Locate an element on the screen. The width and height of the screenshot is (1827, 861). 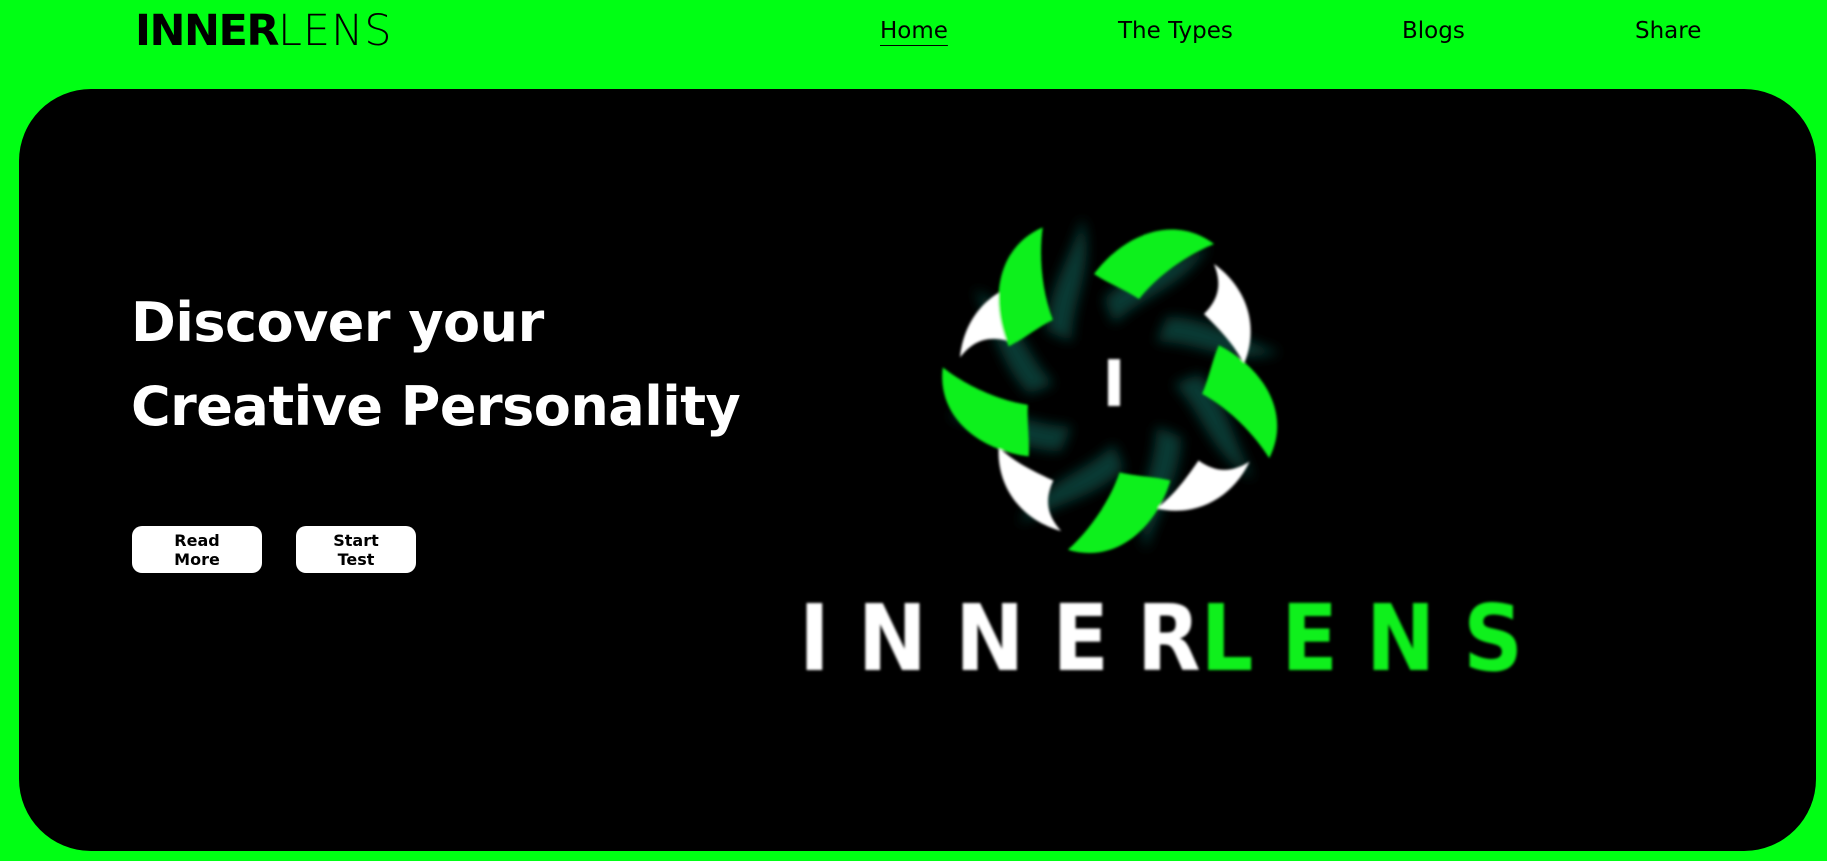
hero-headline-line2: Creative Personality is located at coordinates (436, 406).